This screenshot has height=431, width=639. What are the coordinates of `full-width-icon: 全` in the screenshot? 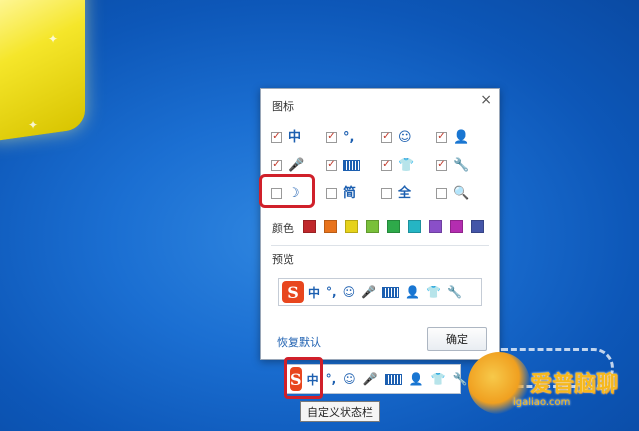 It's located at (405, 193).